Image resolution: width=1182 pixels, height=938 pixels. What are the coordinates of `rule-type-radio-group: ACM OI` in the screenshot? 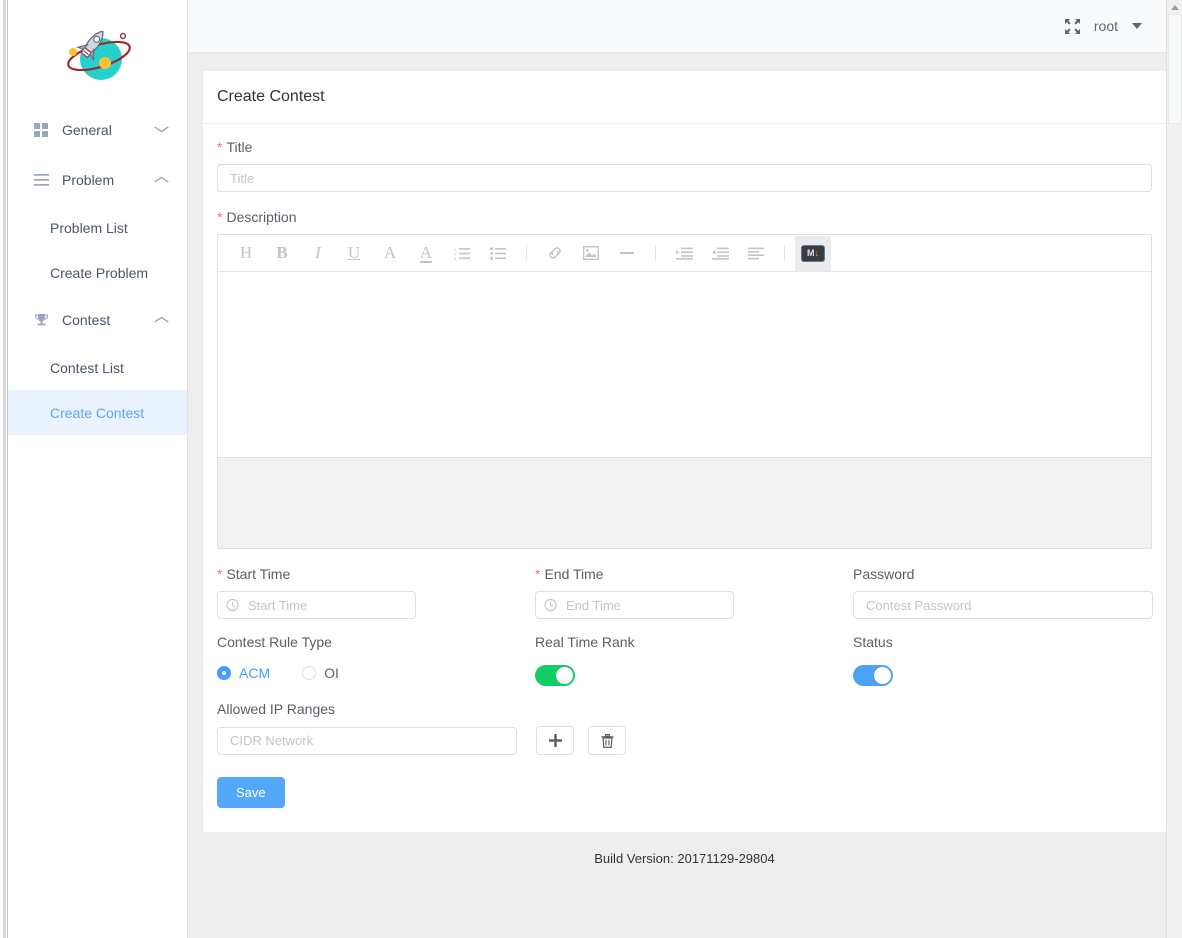 It's located at (376, 673).